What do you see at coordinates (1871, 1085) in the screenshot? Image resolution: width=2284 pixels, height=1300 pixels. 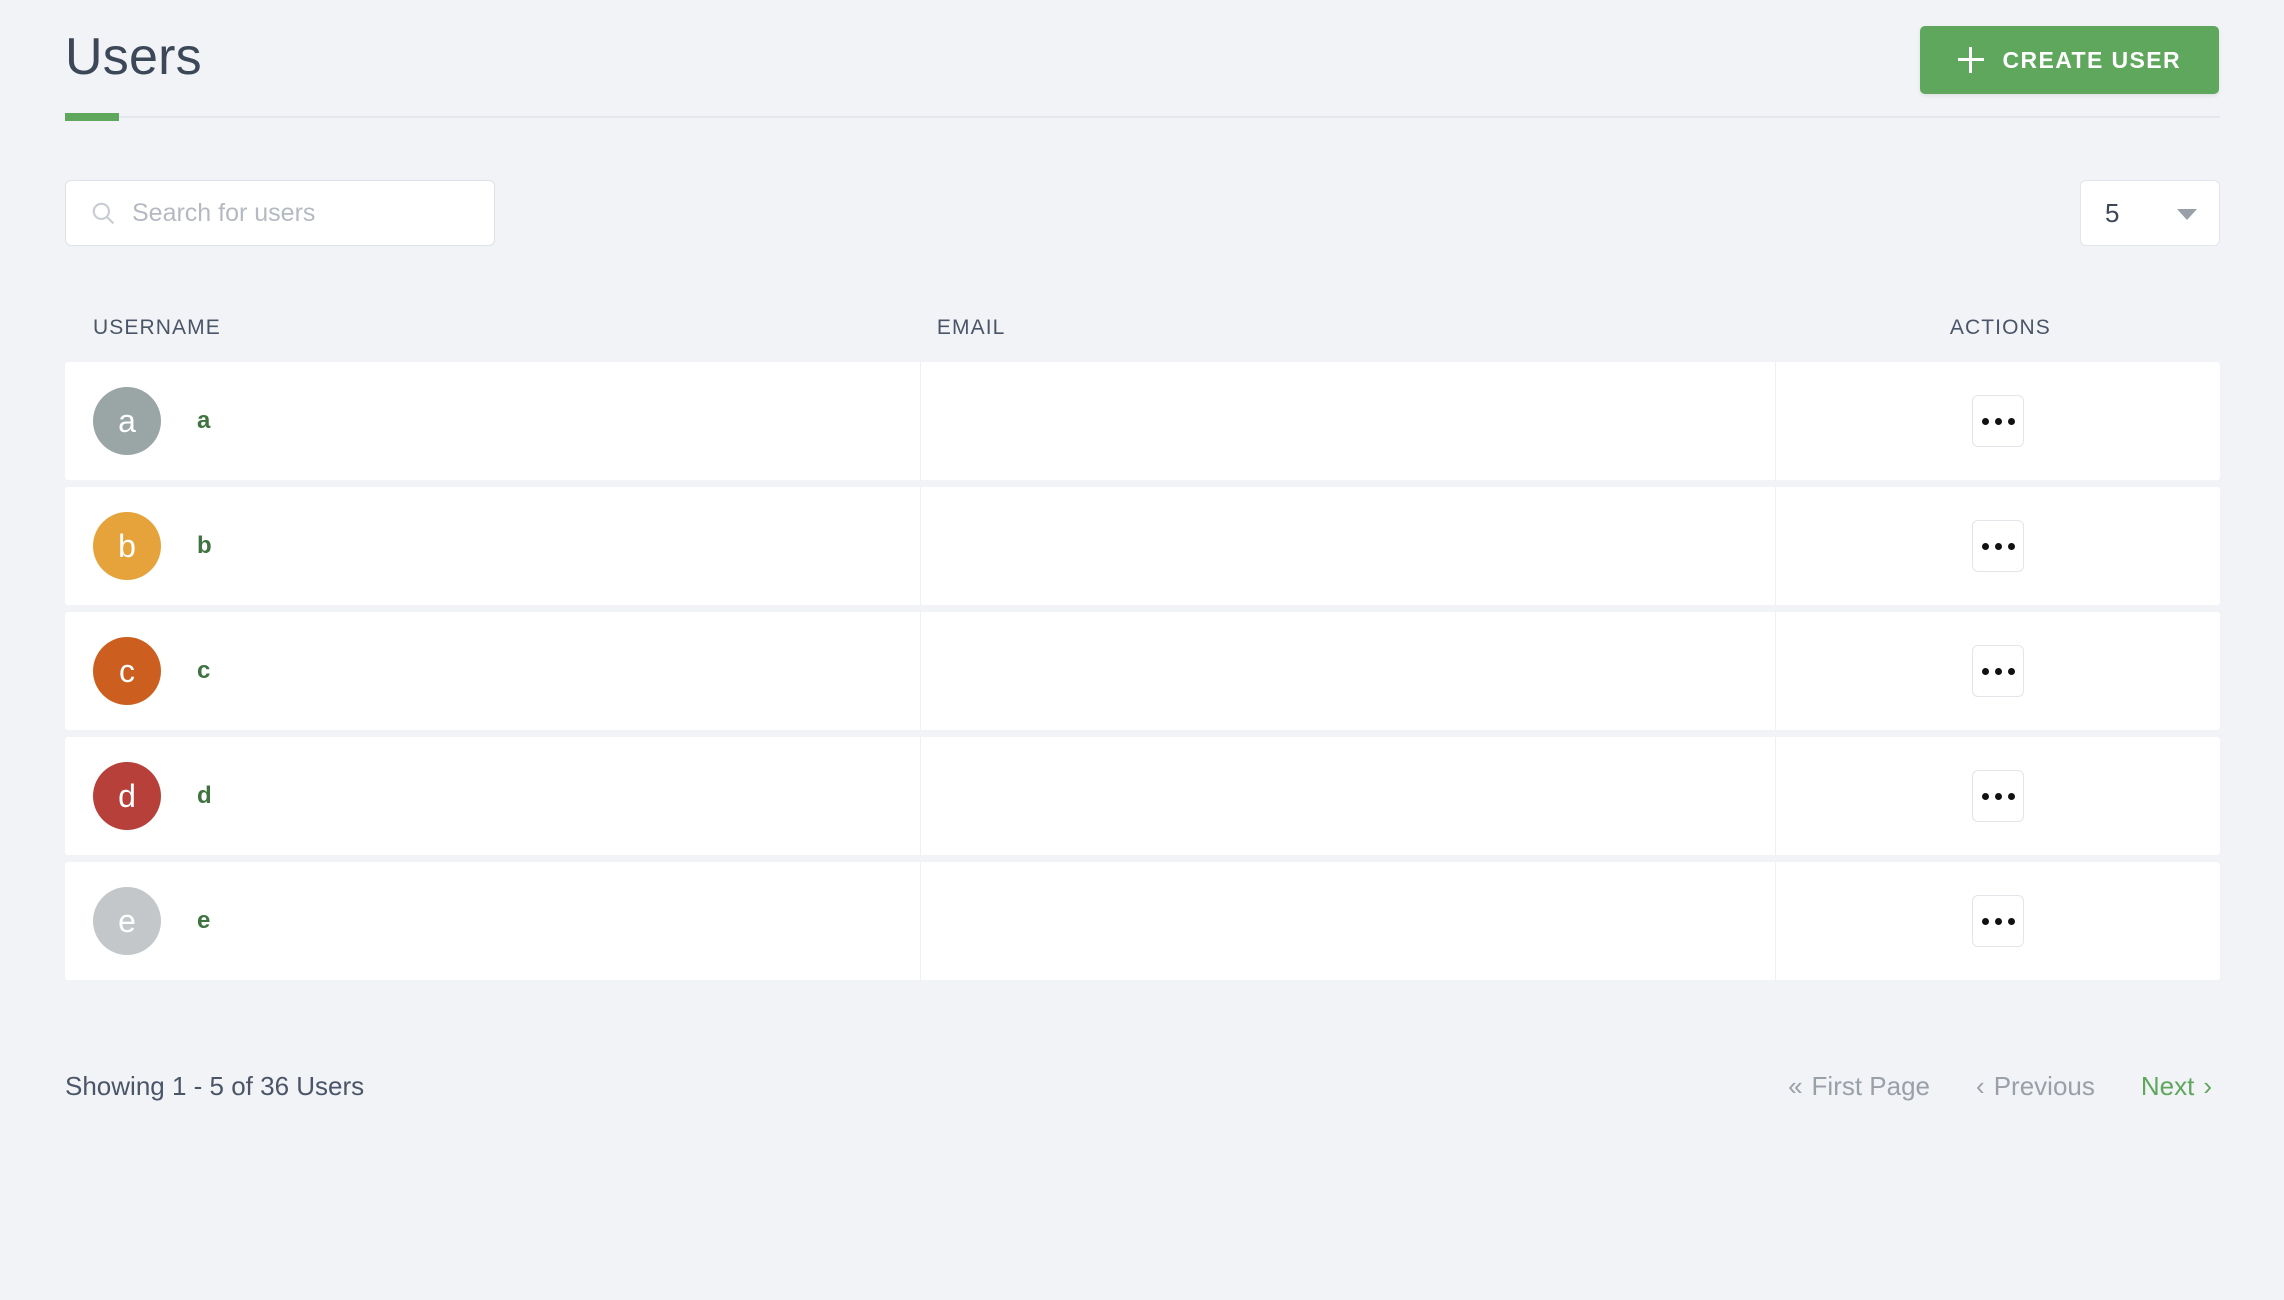 I see `pagination-first-page-label: First Page` at bounding box center [1871, 1085].